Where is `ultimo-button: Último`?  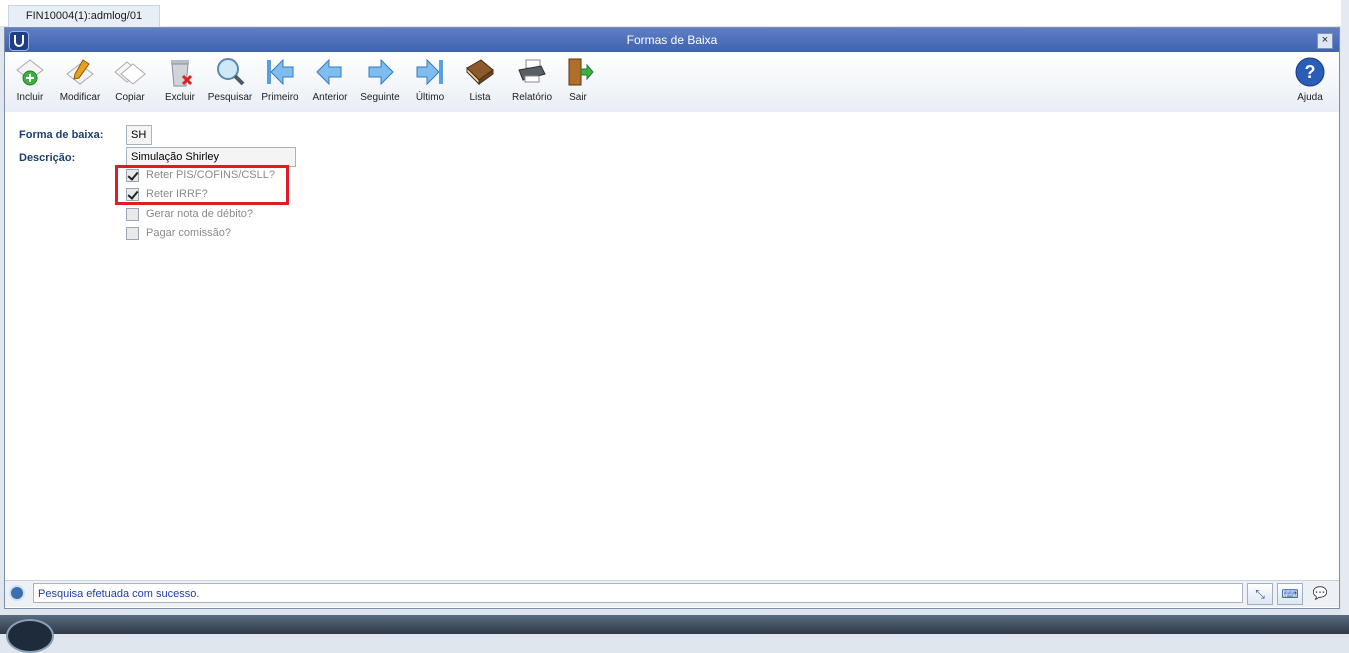
ultimo-button: Último is located at coordinates (430, 83).